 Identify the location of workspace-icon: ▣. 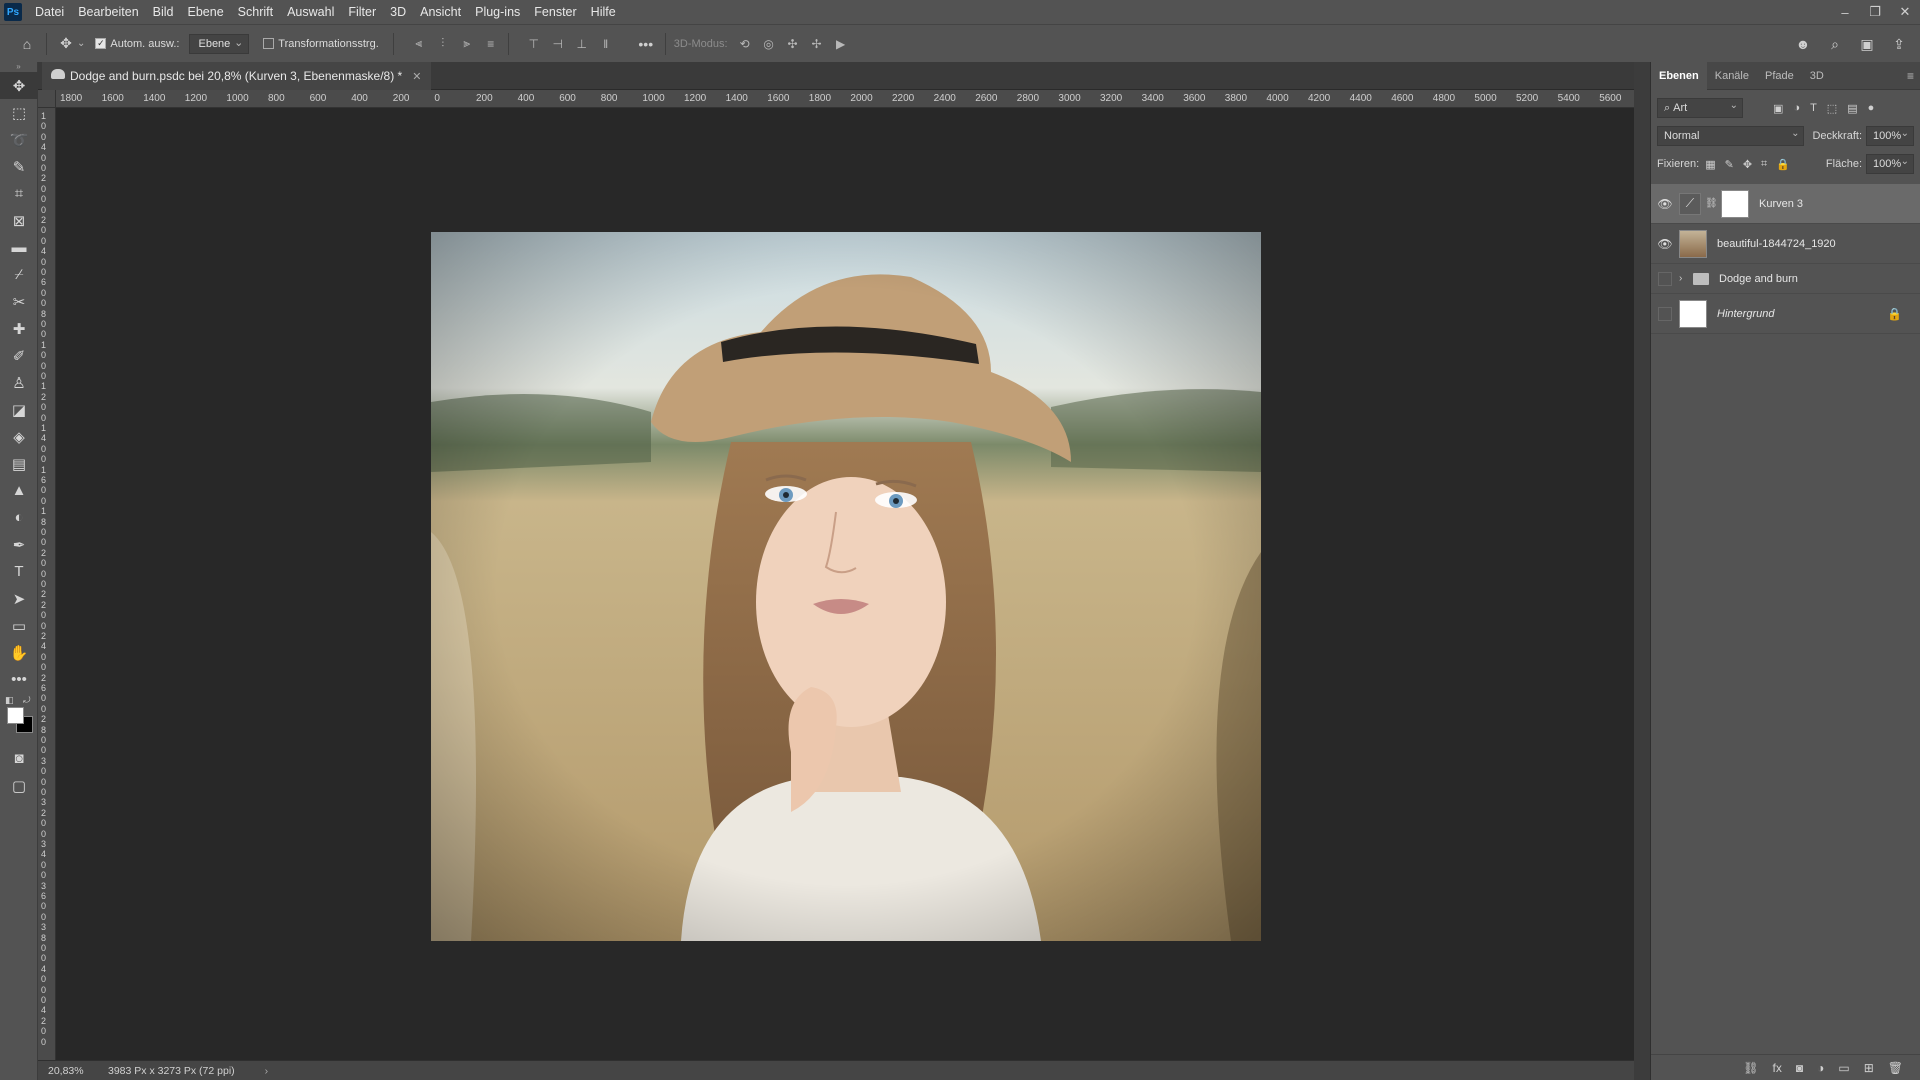
(1867, 44).